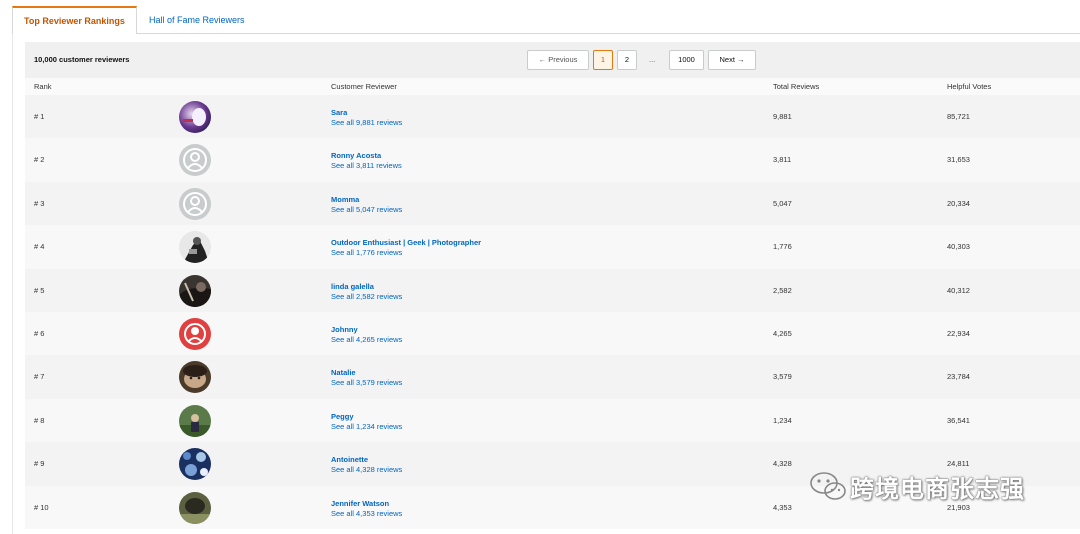 The image size is (1080, 534). Describe the element at coordinates (366, 210) in the screenshot. I see `see-all-reviews-link: See all 5,047 reviews` at that location.